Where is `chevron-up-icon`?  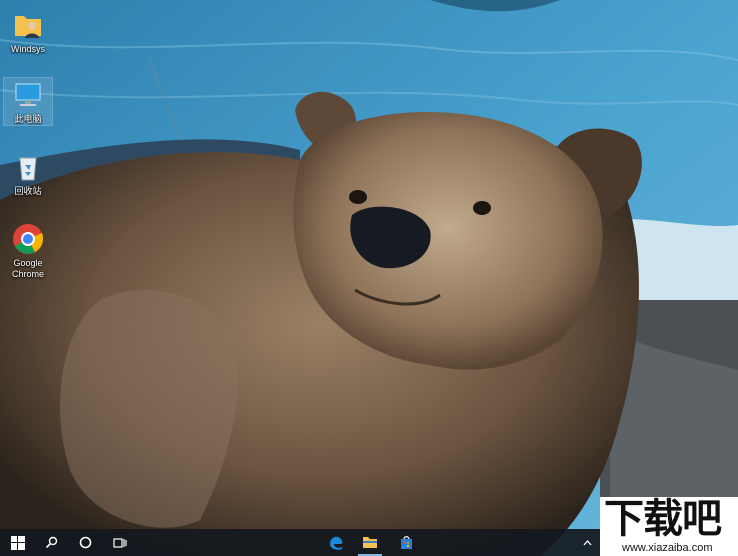
chevron-up-icon is located at coordinates (587, 542).